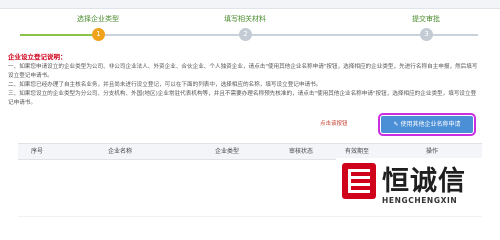  What do you see at coordinates (59, 35) in the screenshot?
I see `step-progress-line-done` at bounding box center [59, 35].